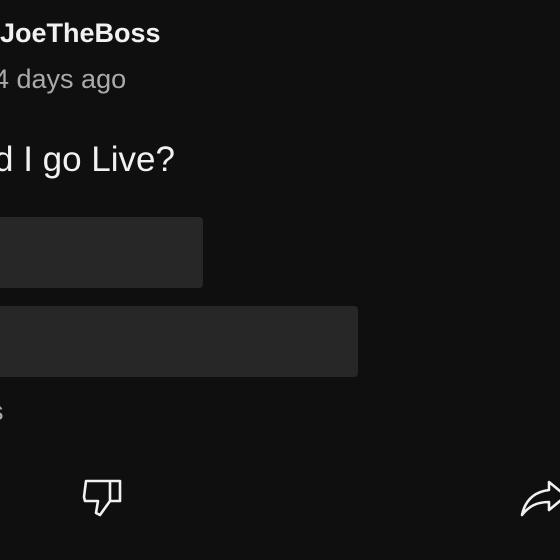 This screenshot has width=560, height=560. I want to click on poll-vote-count: s, so click(2, 411).